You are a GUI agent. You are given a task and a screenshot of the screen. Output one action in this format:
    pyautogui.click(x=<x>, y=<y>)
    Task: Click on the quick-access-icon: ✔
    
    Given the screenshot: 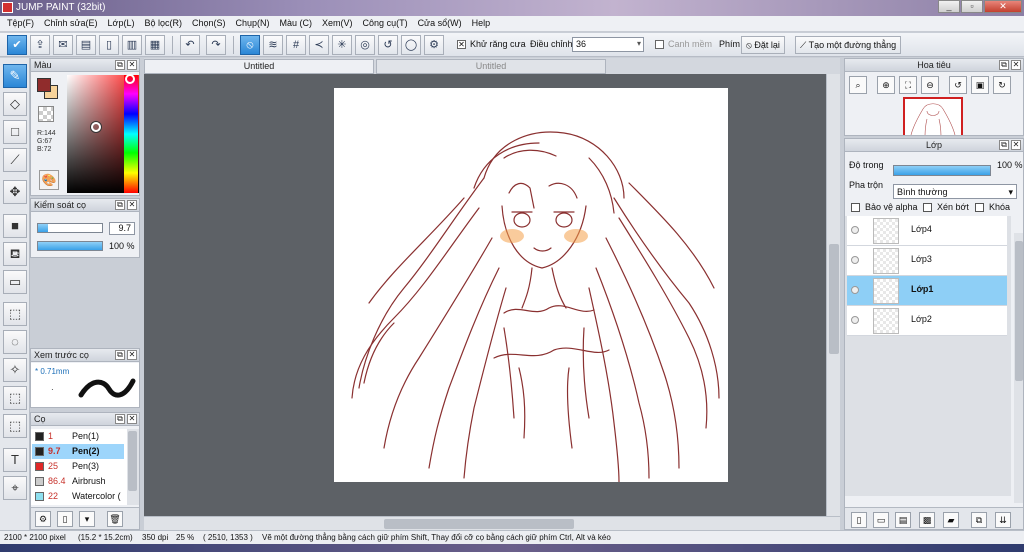 What is the action you would take?
    pyautogui.click(x=17, y=45)
    